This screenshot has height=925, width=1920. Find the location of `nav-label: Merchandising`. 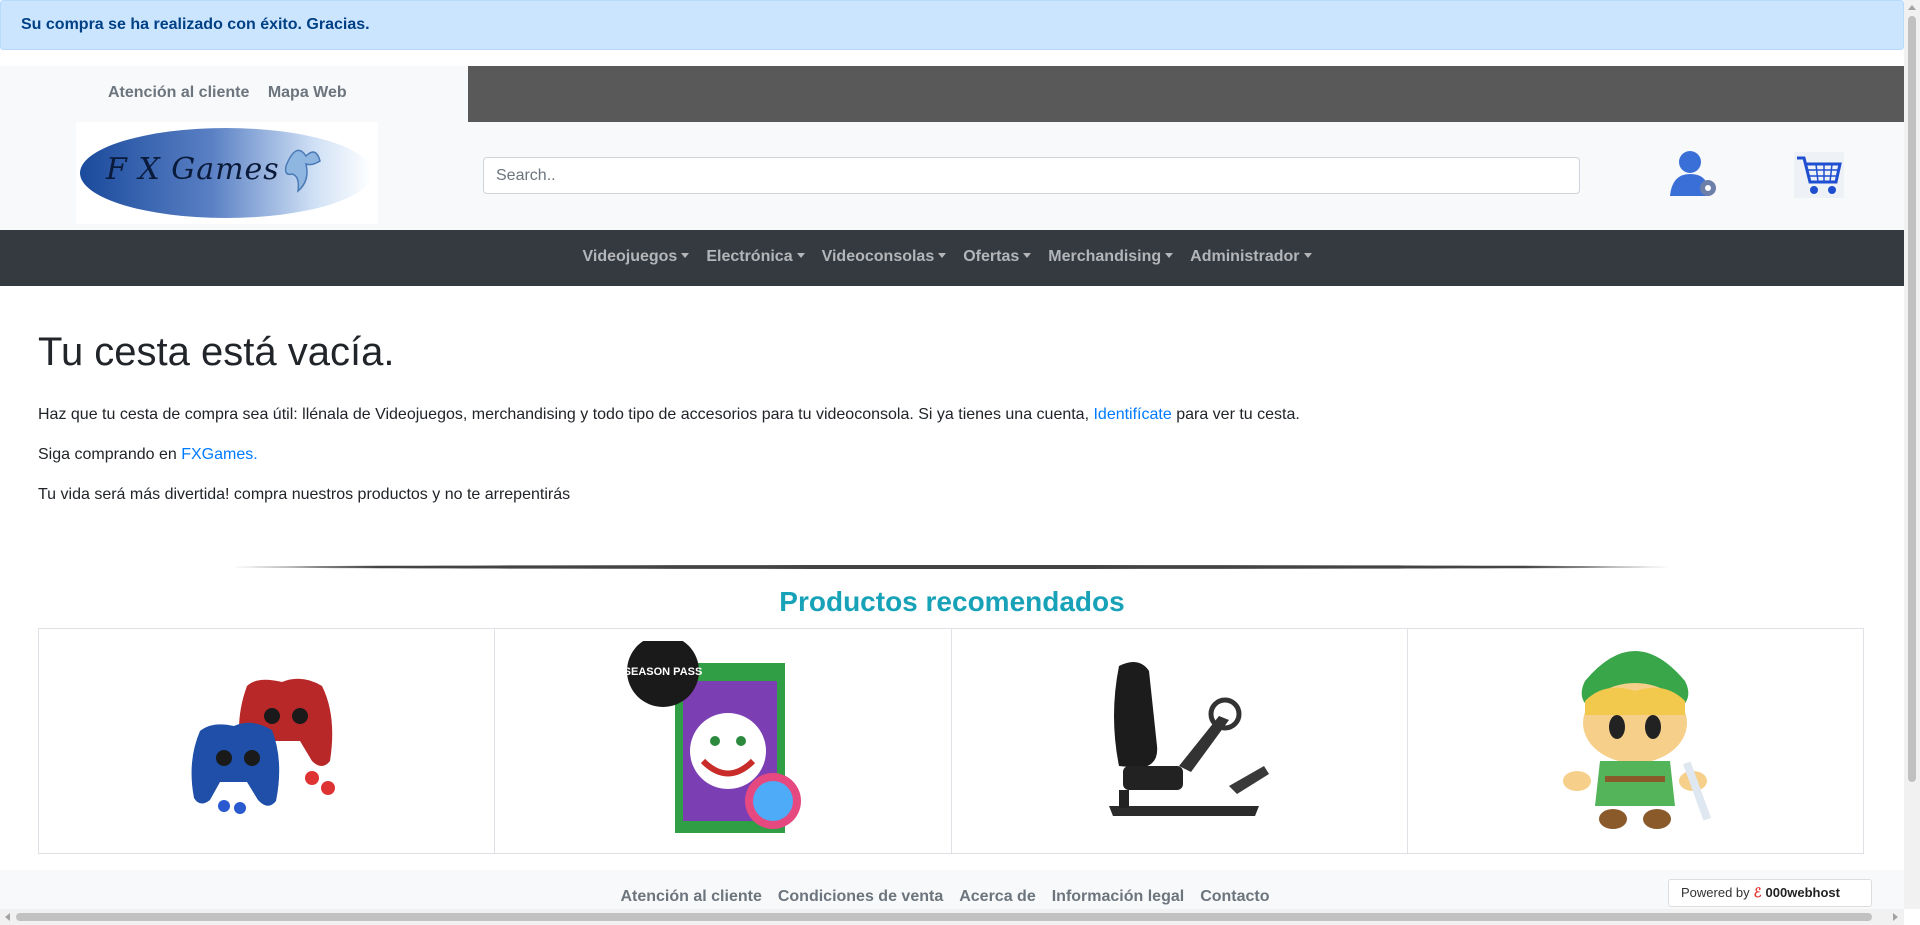

nav-label: Merchandising is located at coordinates (1105, 256).